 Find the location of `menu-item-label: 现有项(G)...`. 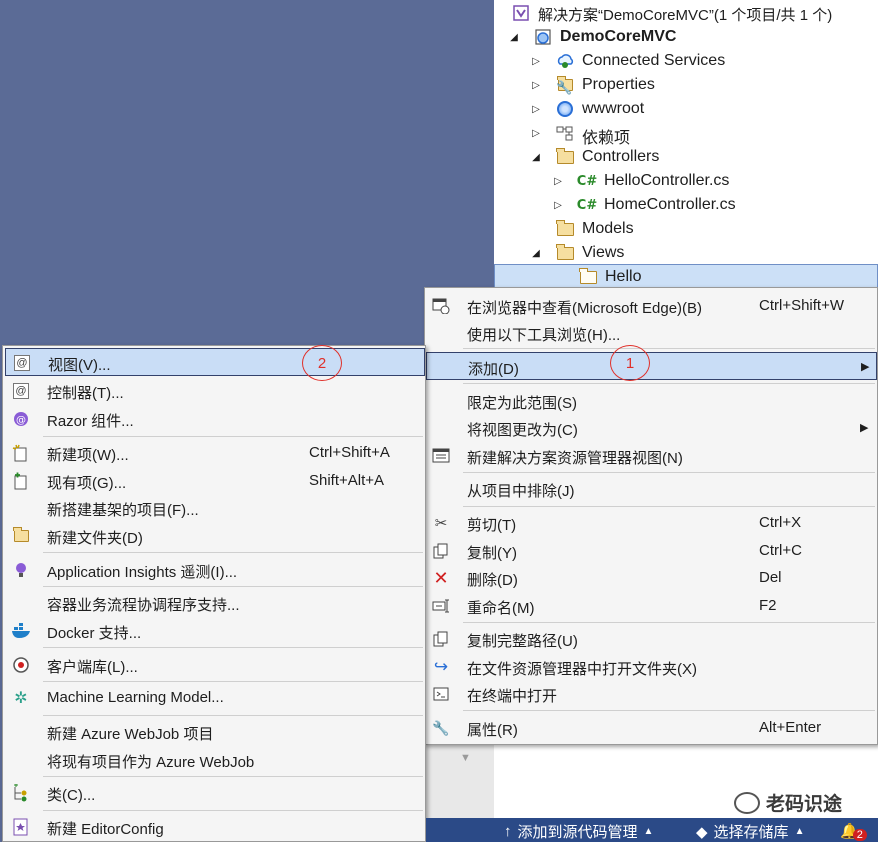

menu-item-label: 现有项(G)... is located at coordinates (87, 483).